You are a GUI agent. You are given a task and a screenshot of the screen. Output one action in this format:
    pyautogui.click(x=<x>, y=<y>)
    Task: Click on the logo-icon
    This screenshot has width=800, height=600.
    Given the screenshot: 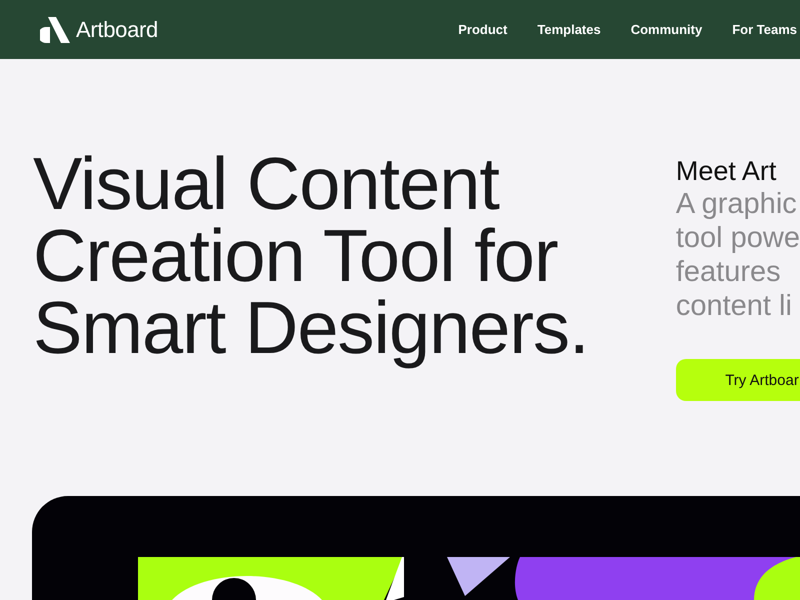 What is the action you would take?
    pyautogui.click(x=55, y=29)
    